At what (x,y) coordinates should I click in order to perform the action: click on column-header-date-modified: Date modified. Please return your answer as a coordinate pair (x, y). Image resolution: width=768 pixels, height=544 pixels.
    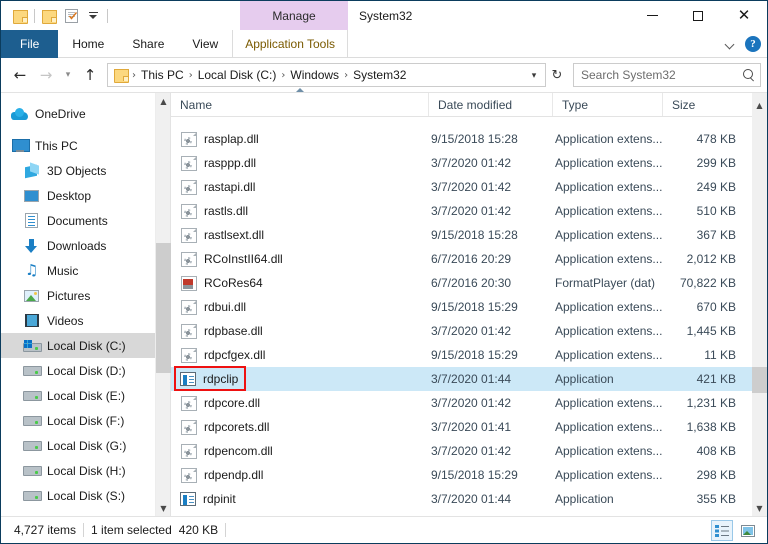
    Looking at the image, I should click on (491, 104).